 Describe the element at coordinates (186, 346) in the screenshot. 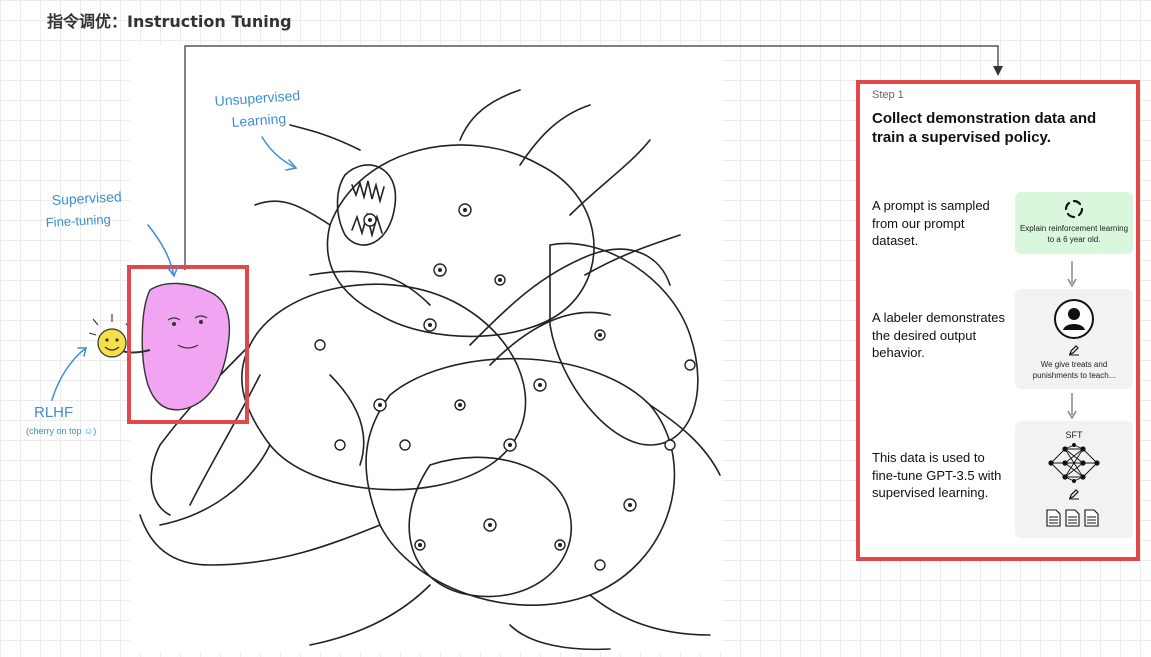

I see `pink-face` at that location.